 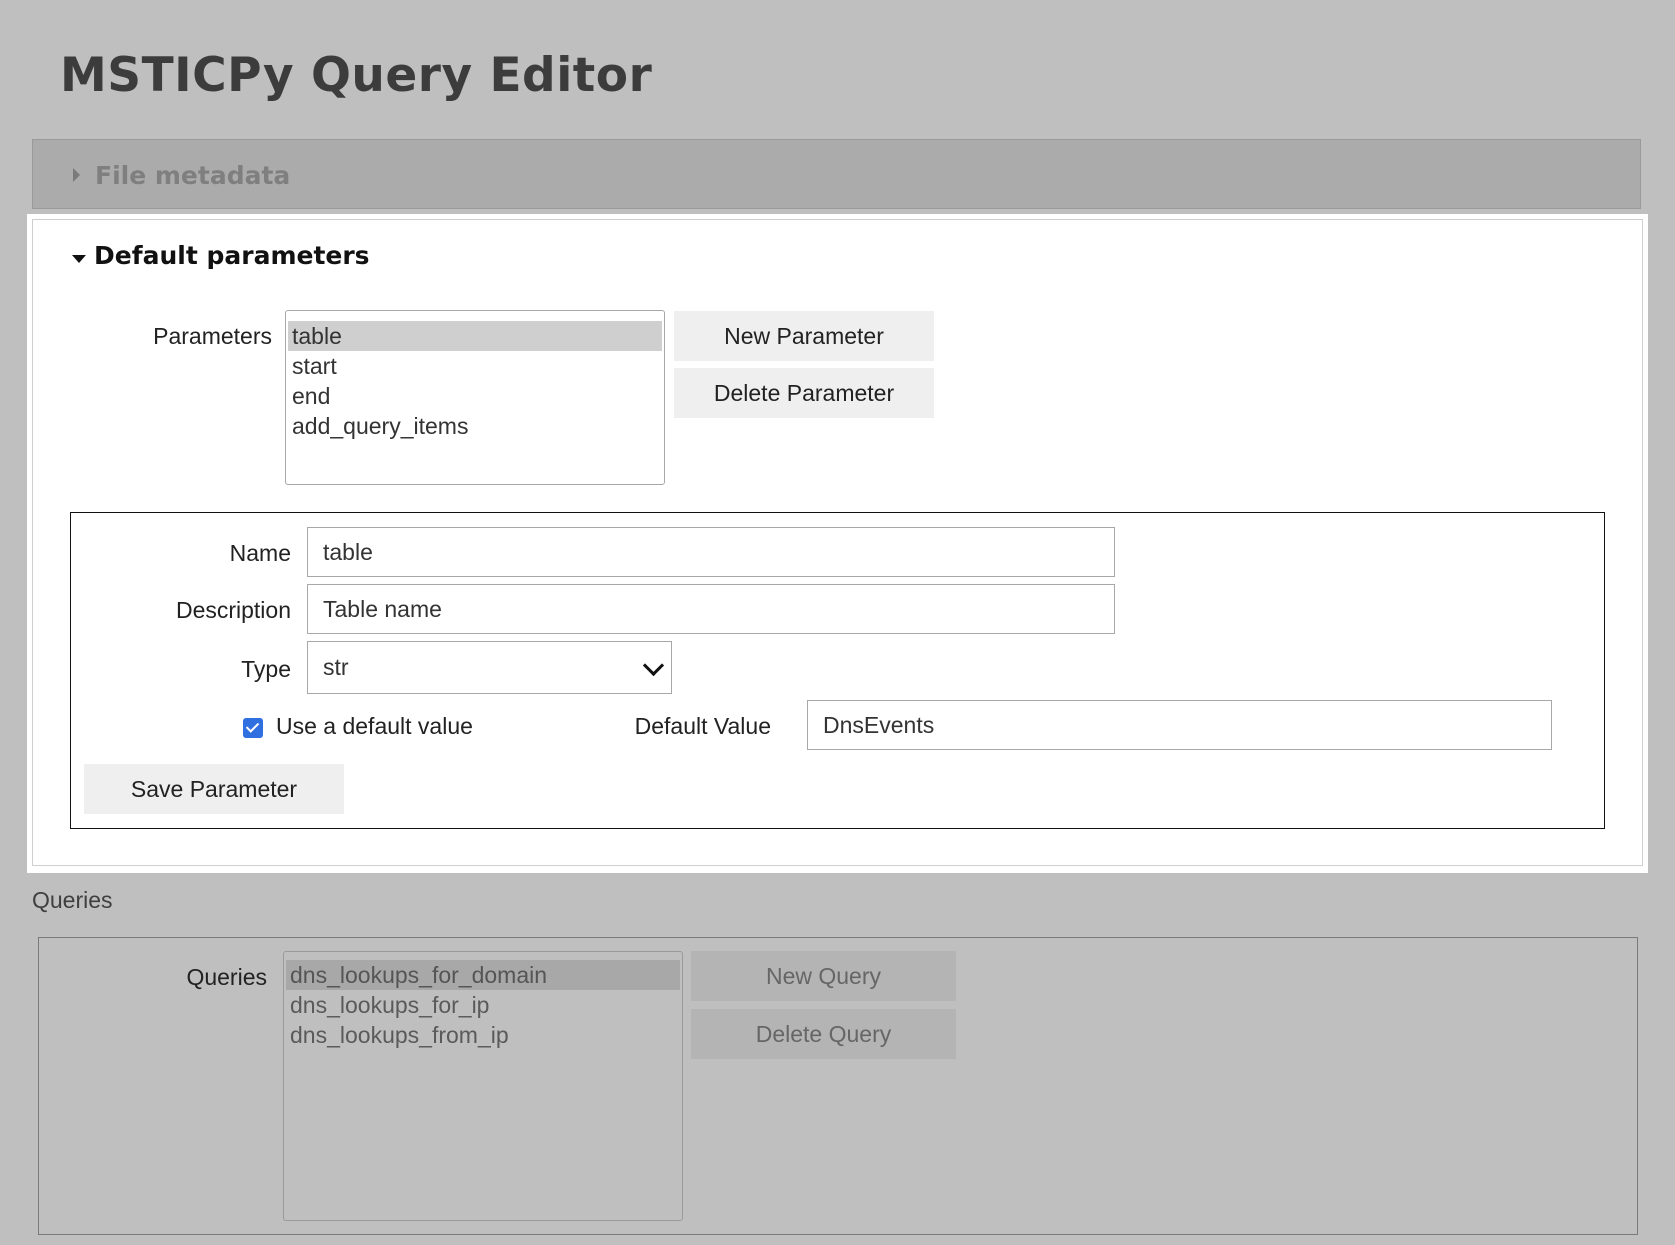 I want to click on queries-list-label: Queries, so click(x=226, y=977).